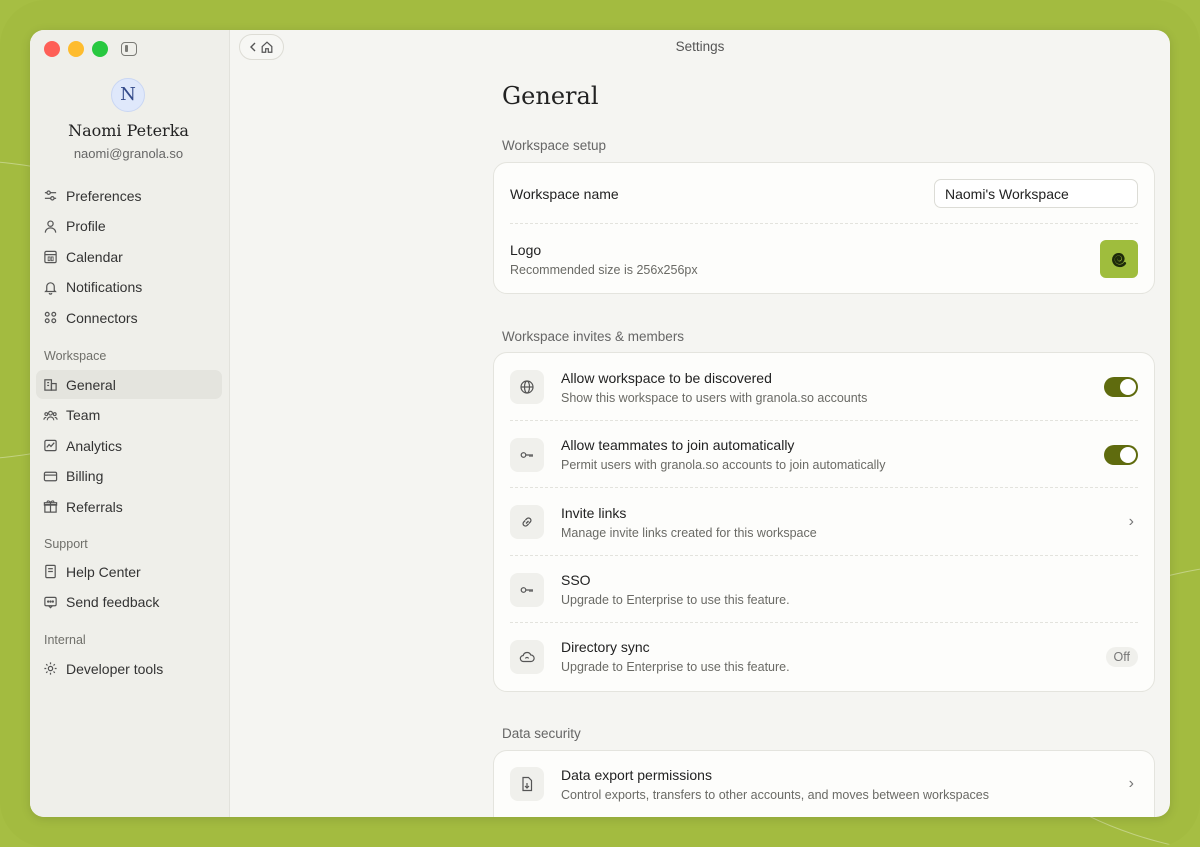 Image resolution: width=1200 pixels, height=847 pixels. Describe the element at coordinates (129, 195) in the screenshot. I see `sidebar-item-preferences: Preferences` at that location.